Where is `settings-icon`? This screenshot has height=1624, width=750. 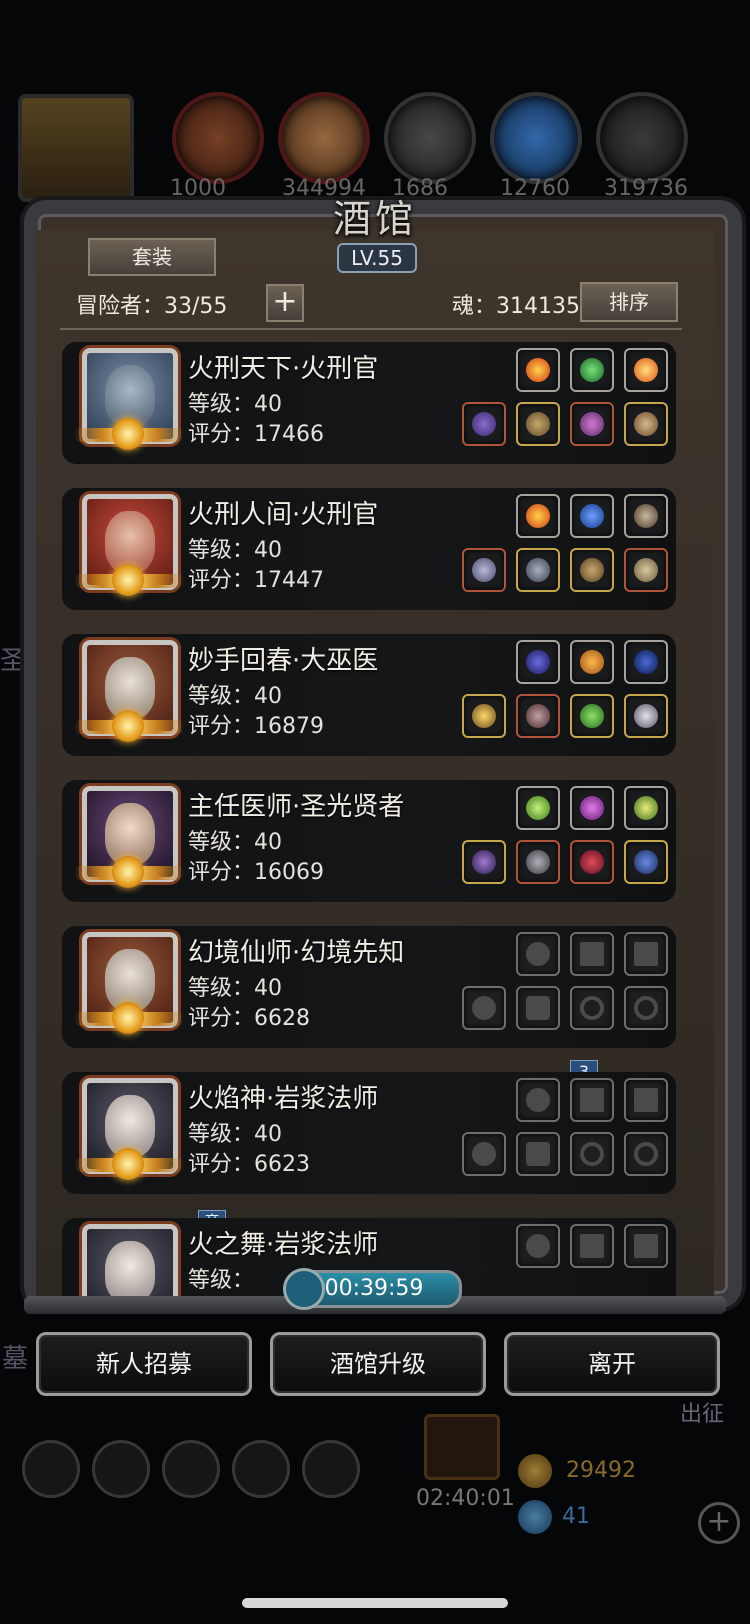 settings-icon is located at coordinates (51, 1469).